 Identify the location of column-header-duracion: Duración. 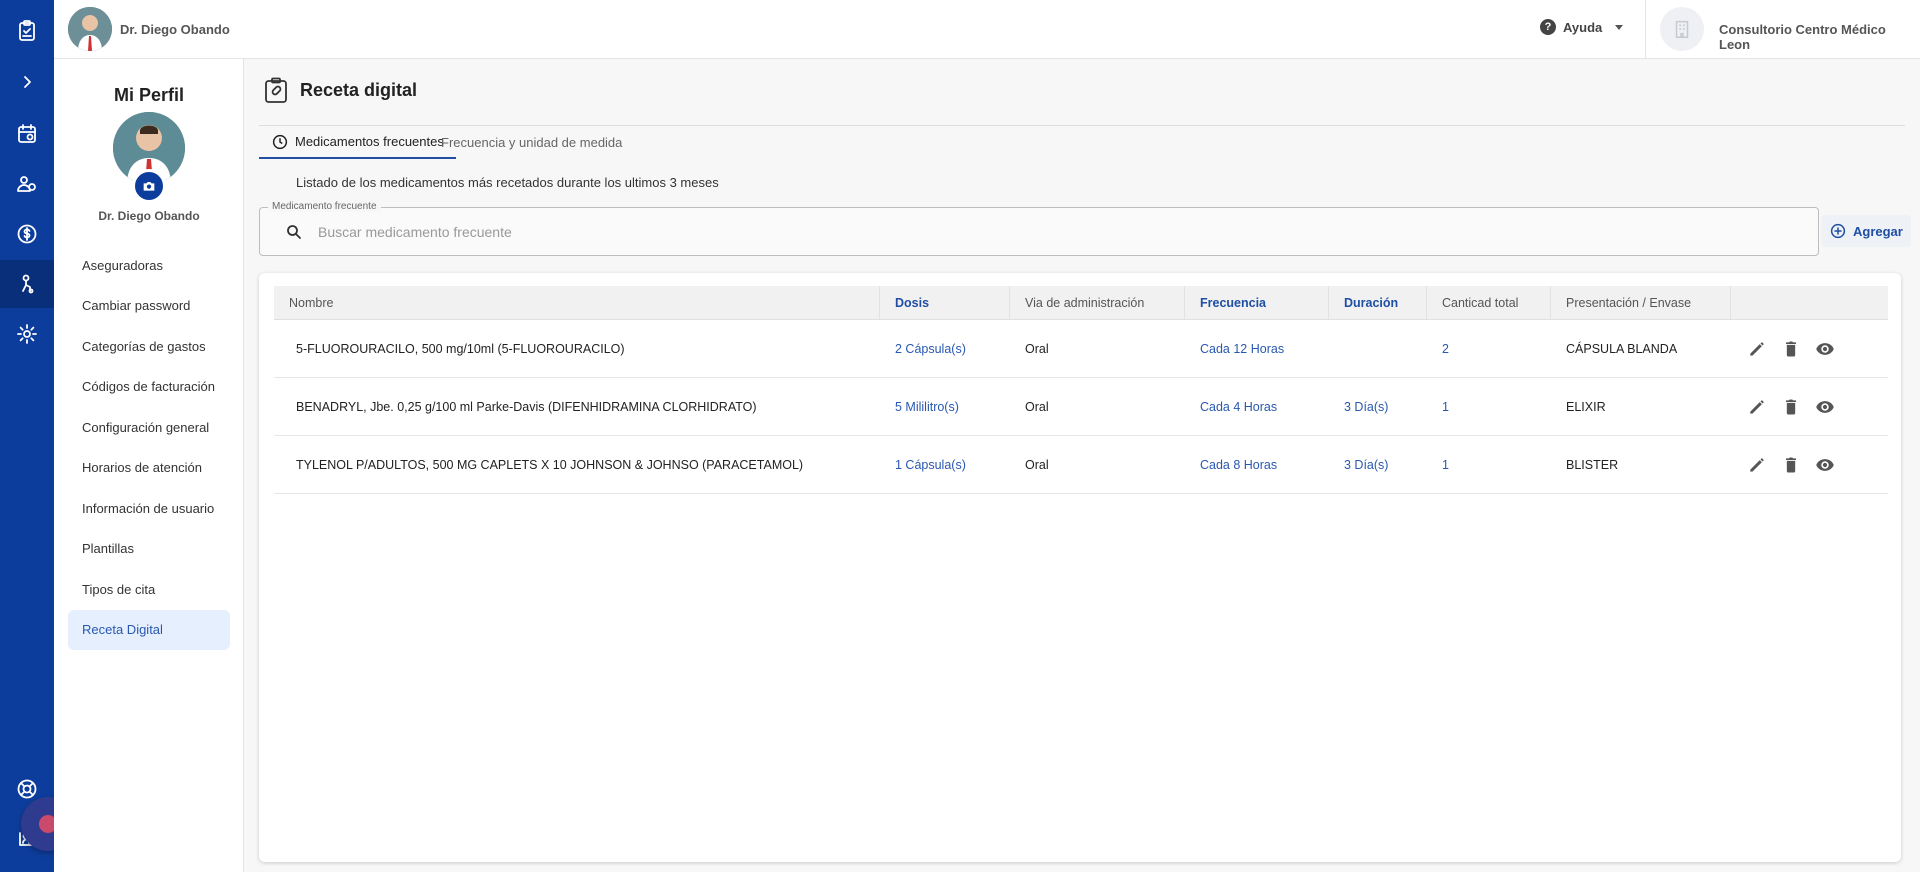
(1378, 302).